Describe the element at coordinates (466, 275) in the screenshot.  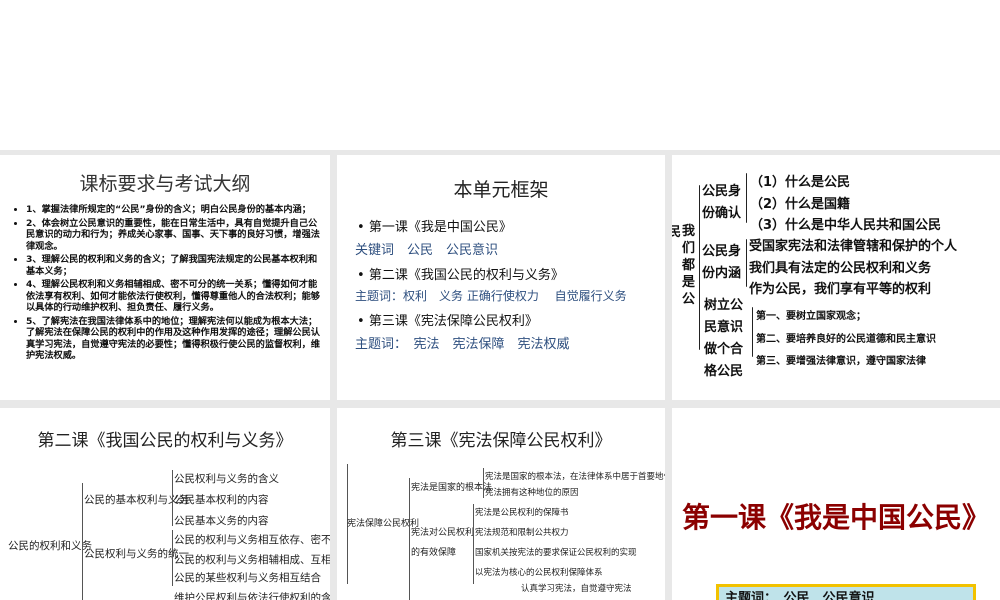
I see `lesson-2: 第二课《我国公民的权利与义务》` at that location.